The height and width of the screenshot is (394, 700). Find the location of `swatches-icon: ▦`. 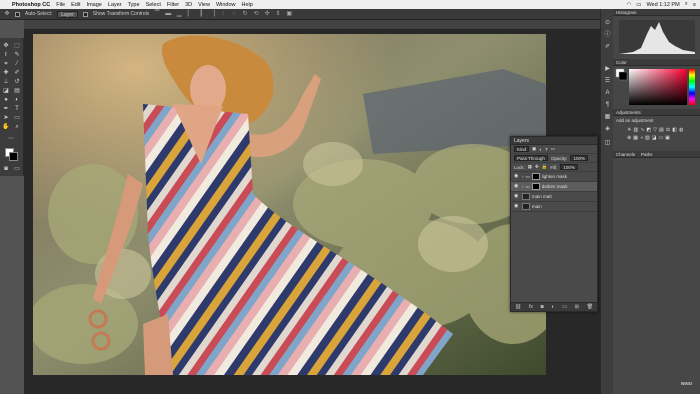

swatches-icon: ▦ is located at coordinates (607, 117).